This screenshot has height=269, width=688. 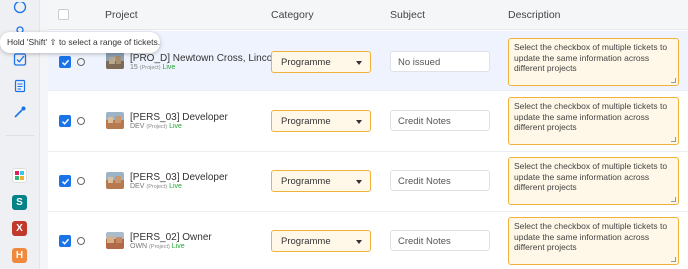 I want to click on circle-icon, so click(x=19, y=8).